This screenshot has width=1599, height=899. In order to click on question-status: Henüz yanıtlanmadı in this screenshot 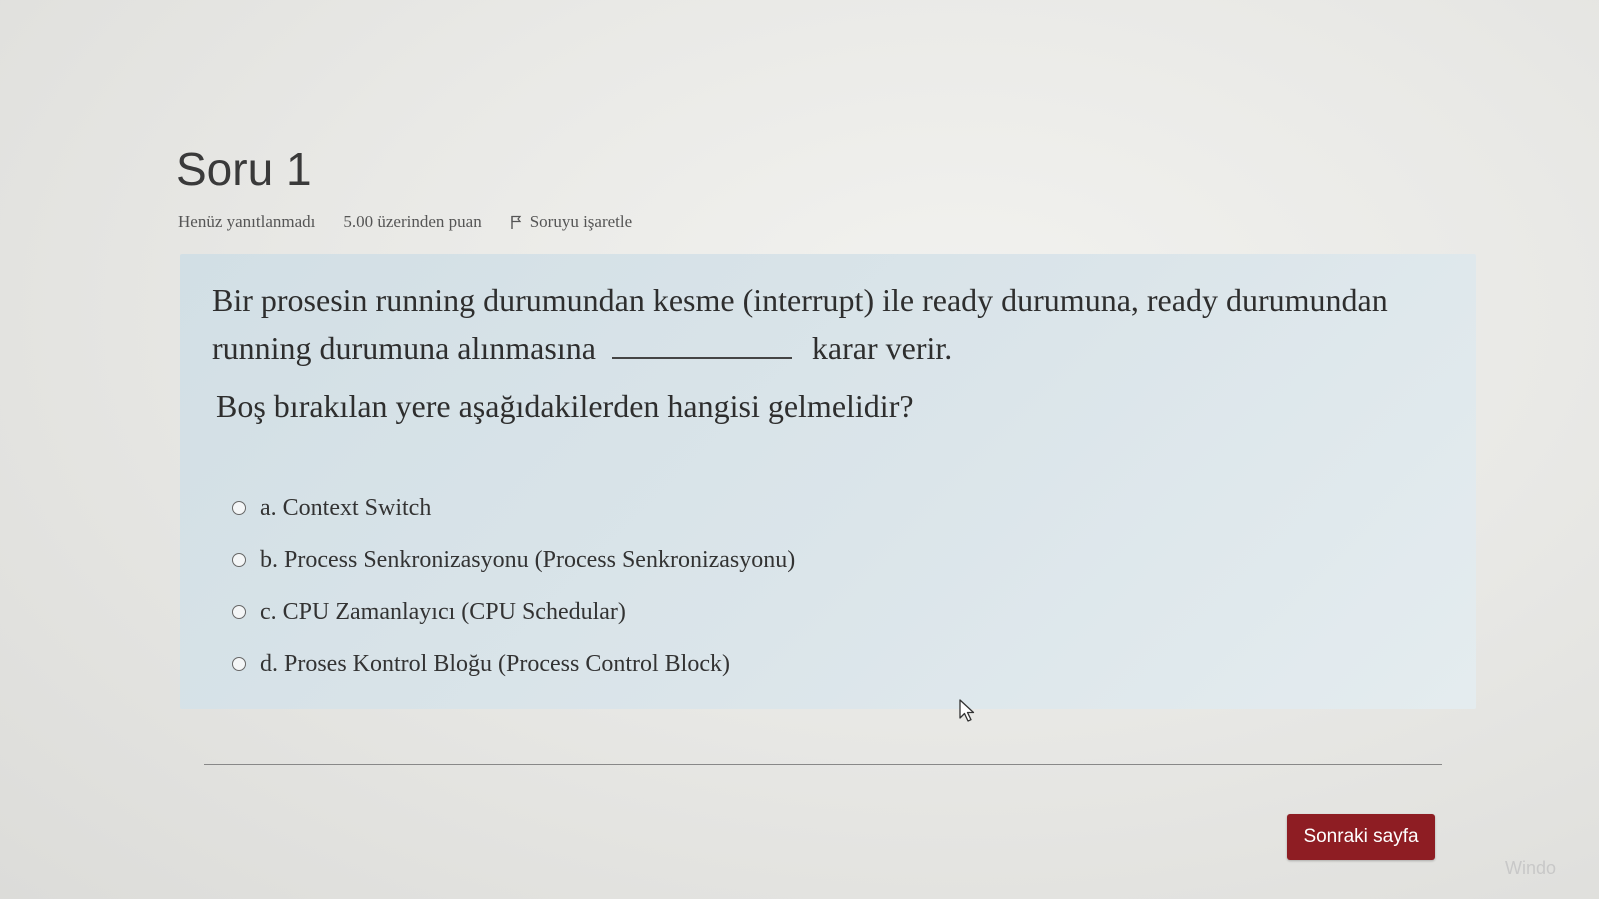, I will do `click(247, 221)`.